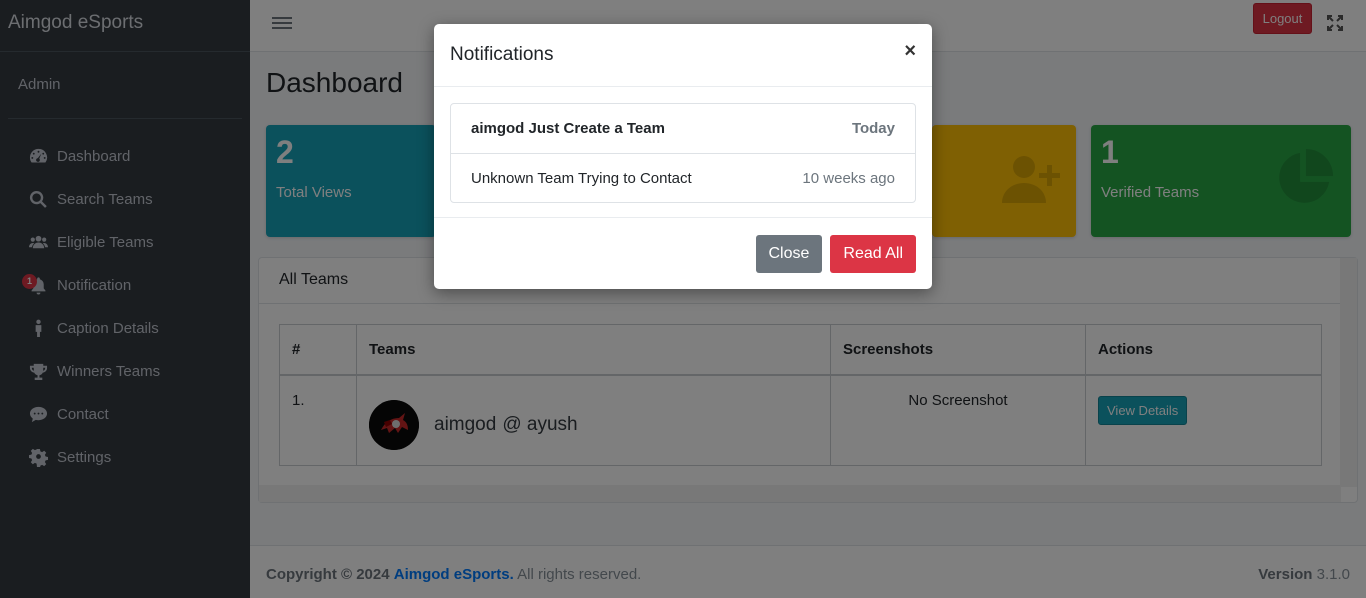  I want to click on close-button: Close, so click(789, 253).